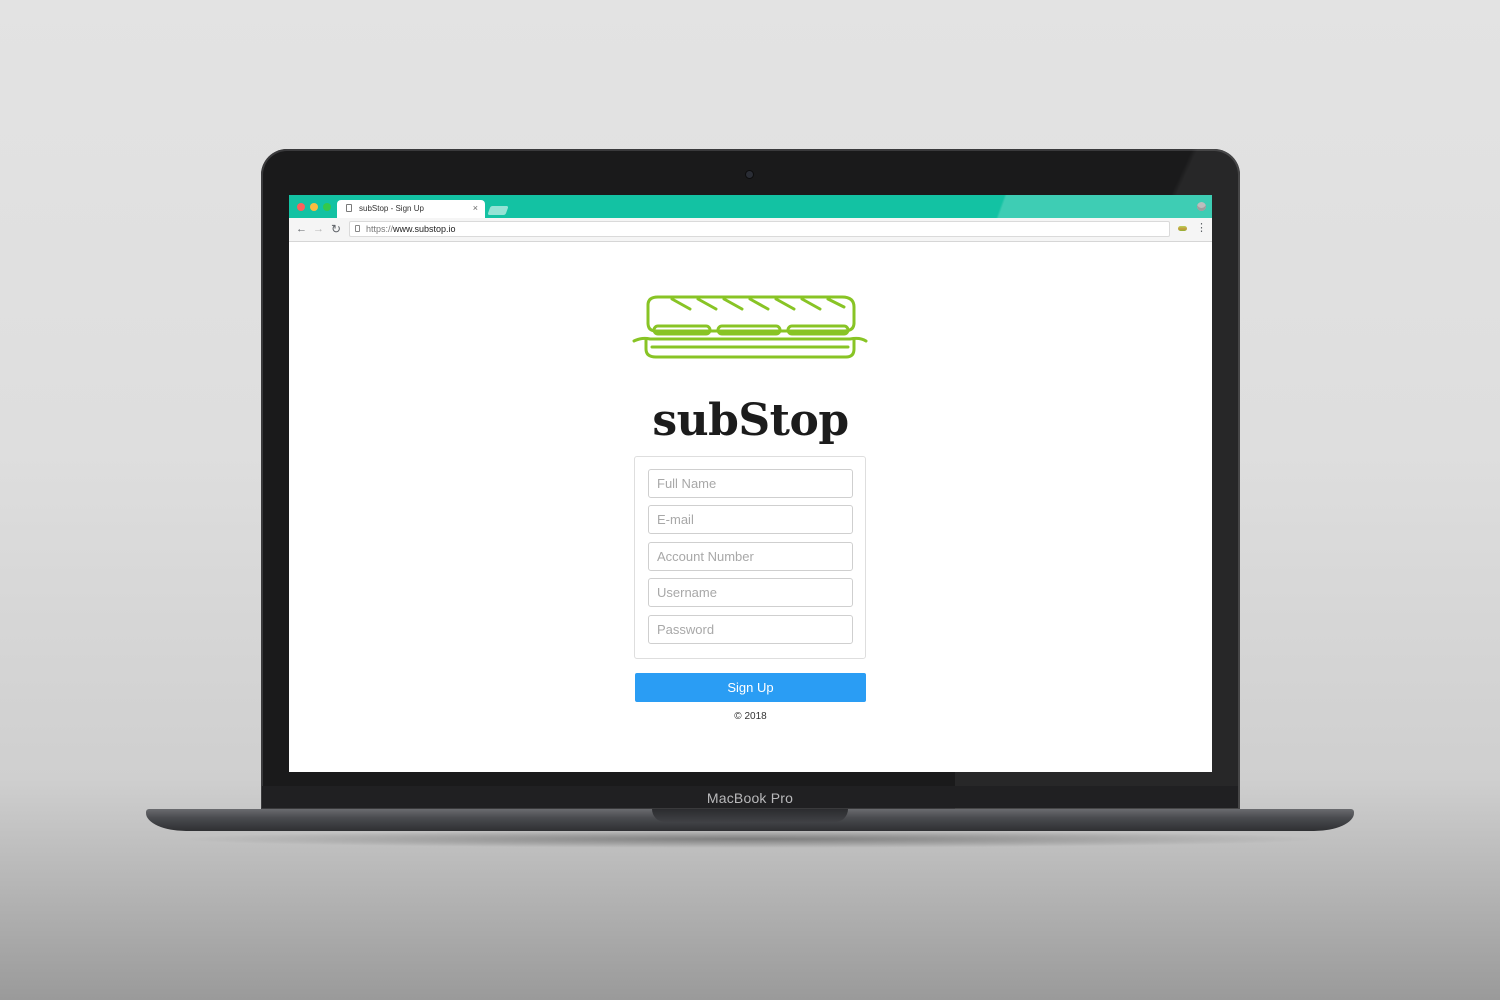 This screenshot has width=1500, height=1000. Describe the element at coordinates (750, 206) in the screenshot. I see `tab-bar: subStop - Sign Up ×` at that location.